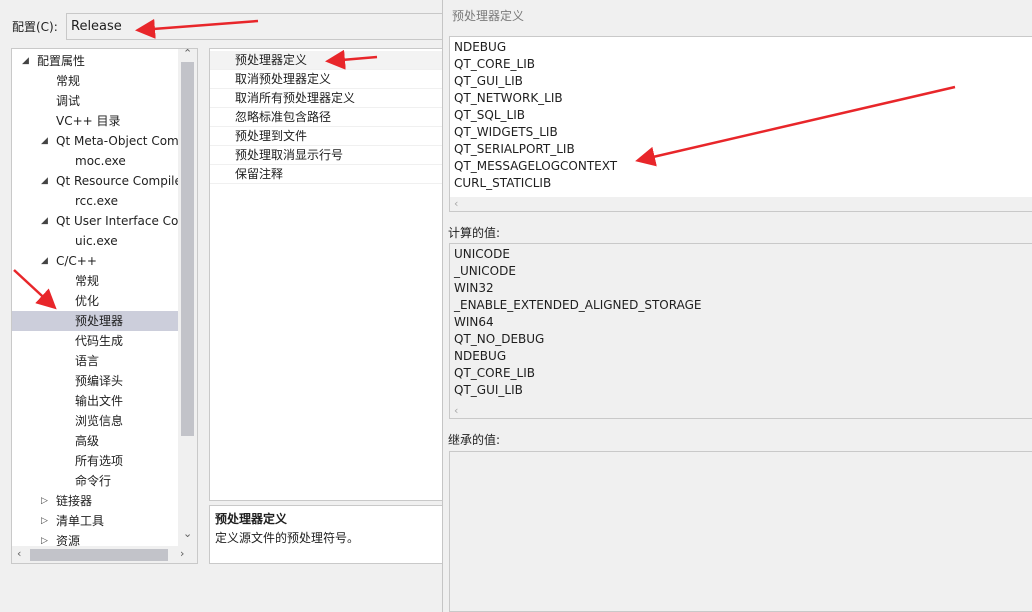 The height and width of the screenshot is (612, 1032). What do you see at coordinates (95, 101) in the screenshot?
I see `tree-item: 调试` at bounding box center [95, 101].